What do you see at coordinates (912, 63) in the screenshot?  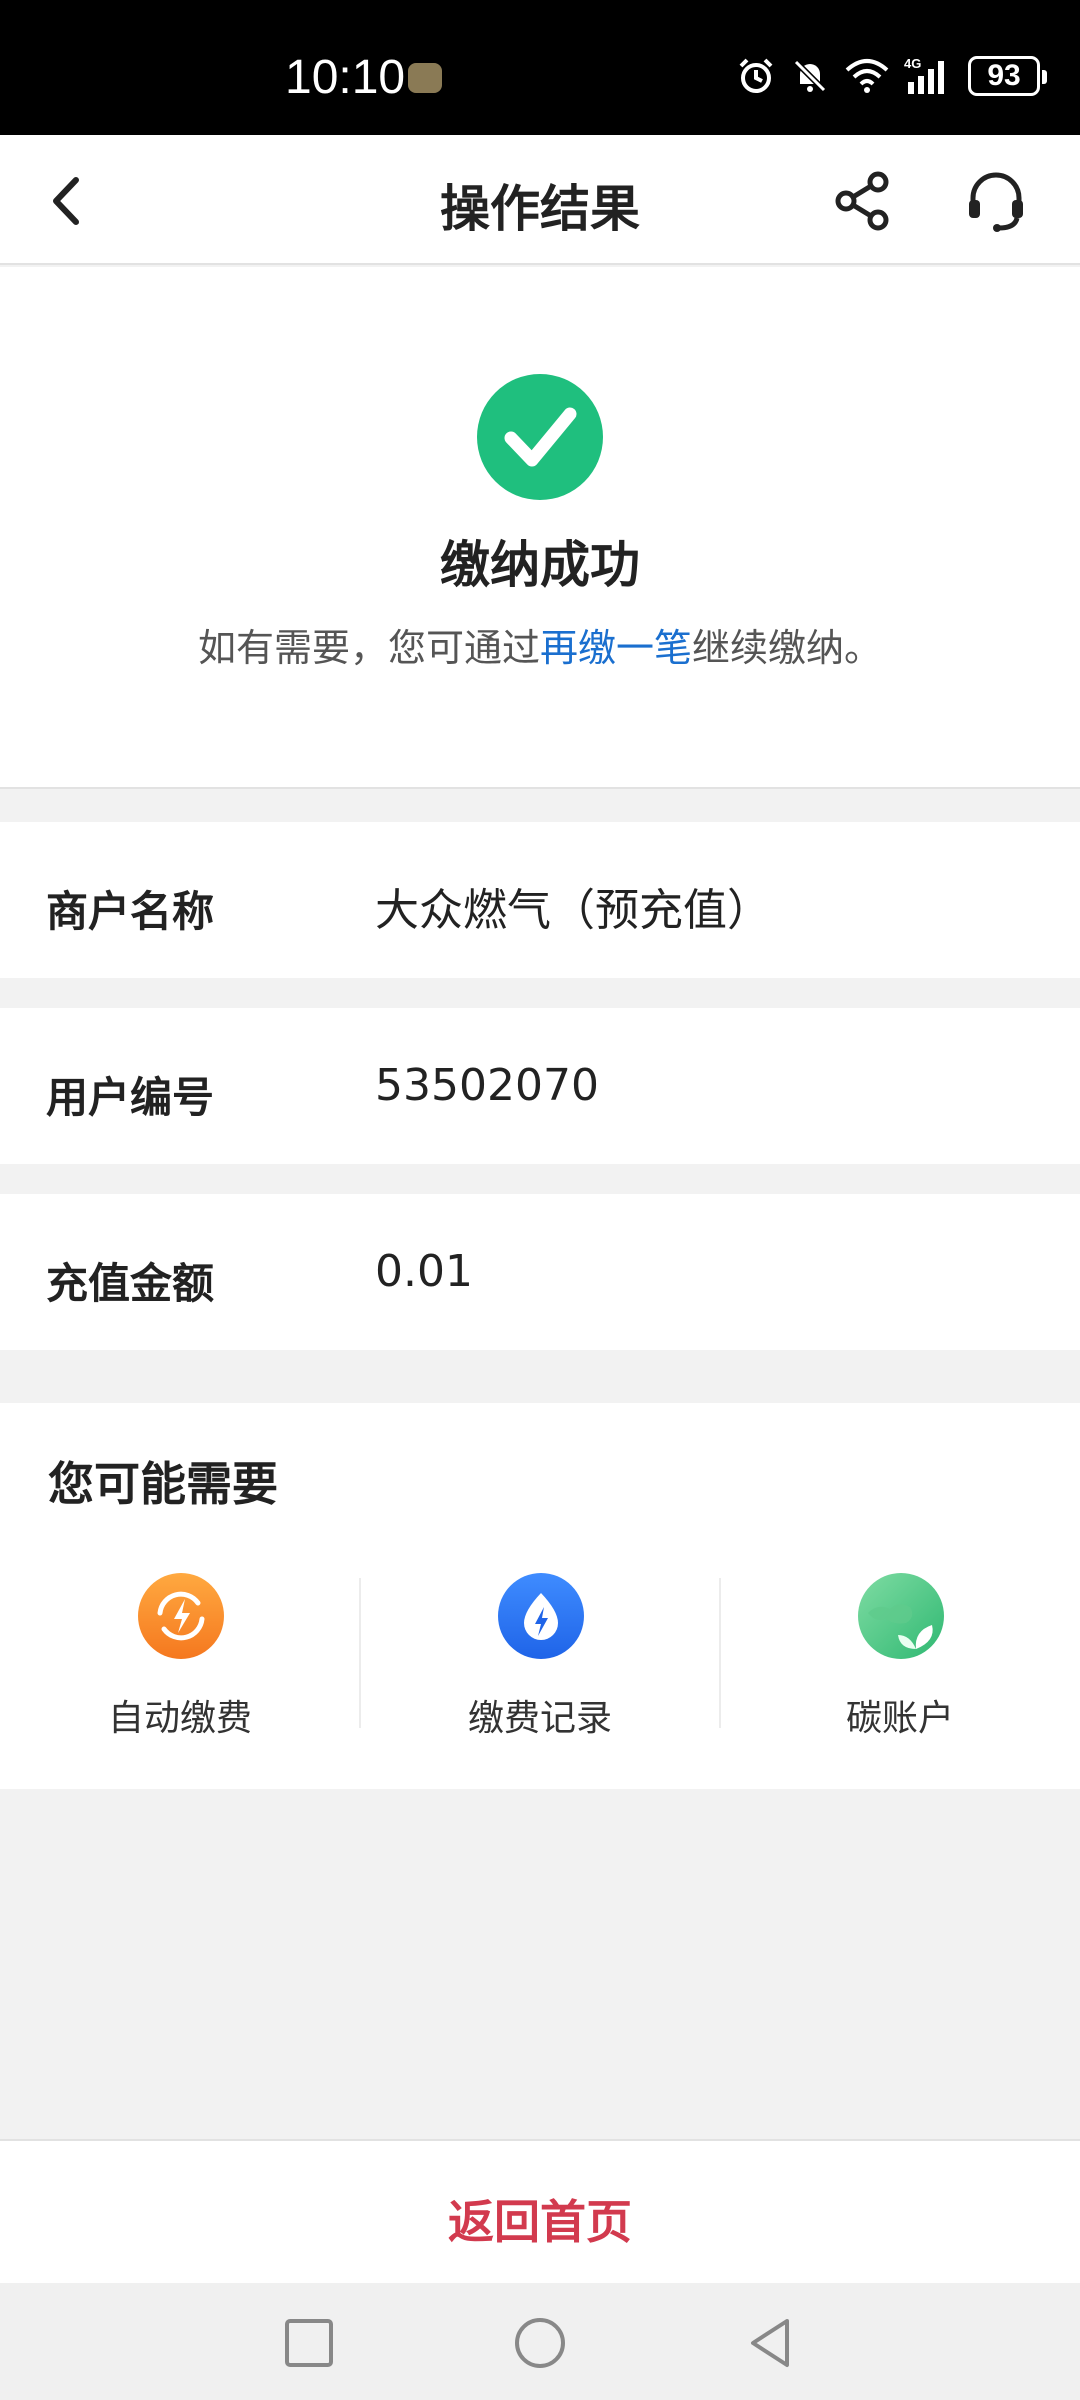 I see `svg-text: 4G` at bounding box center [912, 63].